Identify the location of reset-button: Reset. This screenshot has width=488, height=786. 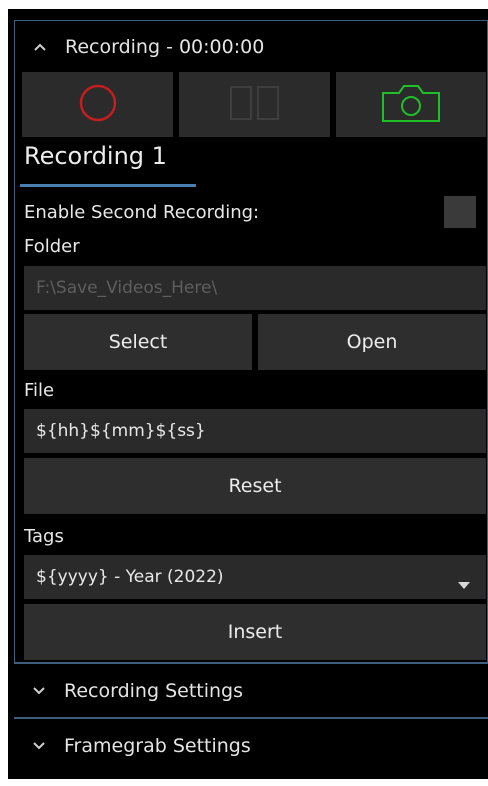
(255, 486).